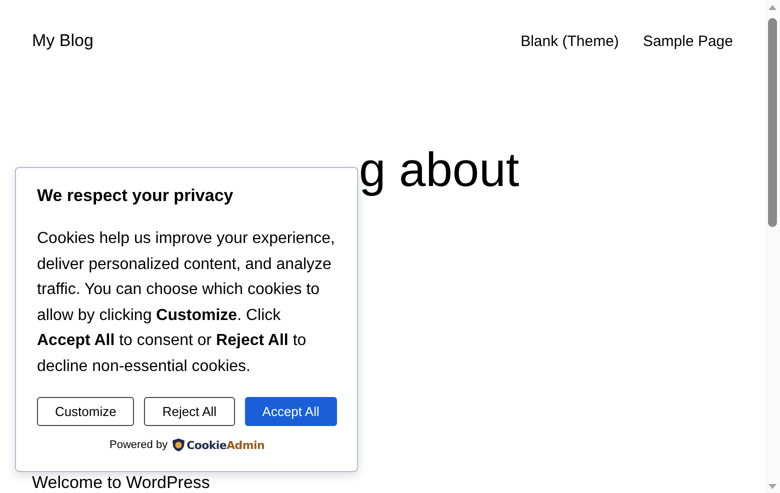 The image size is (780, 493). Describe the element at coordinates (772, 122) in the screenshot. I see `scrollbar-thumb` at that location.